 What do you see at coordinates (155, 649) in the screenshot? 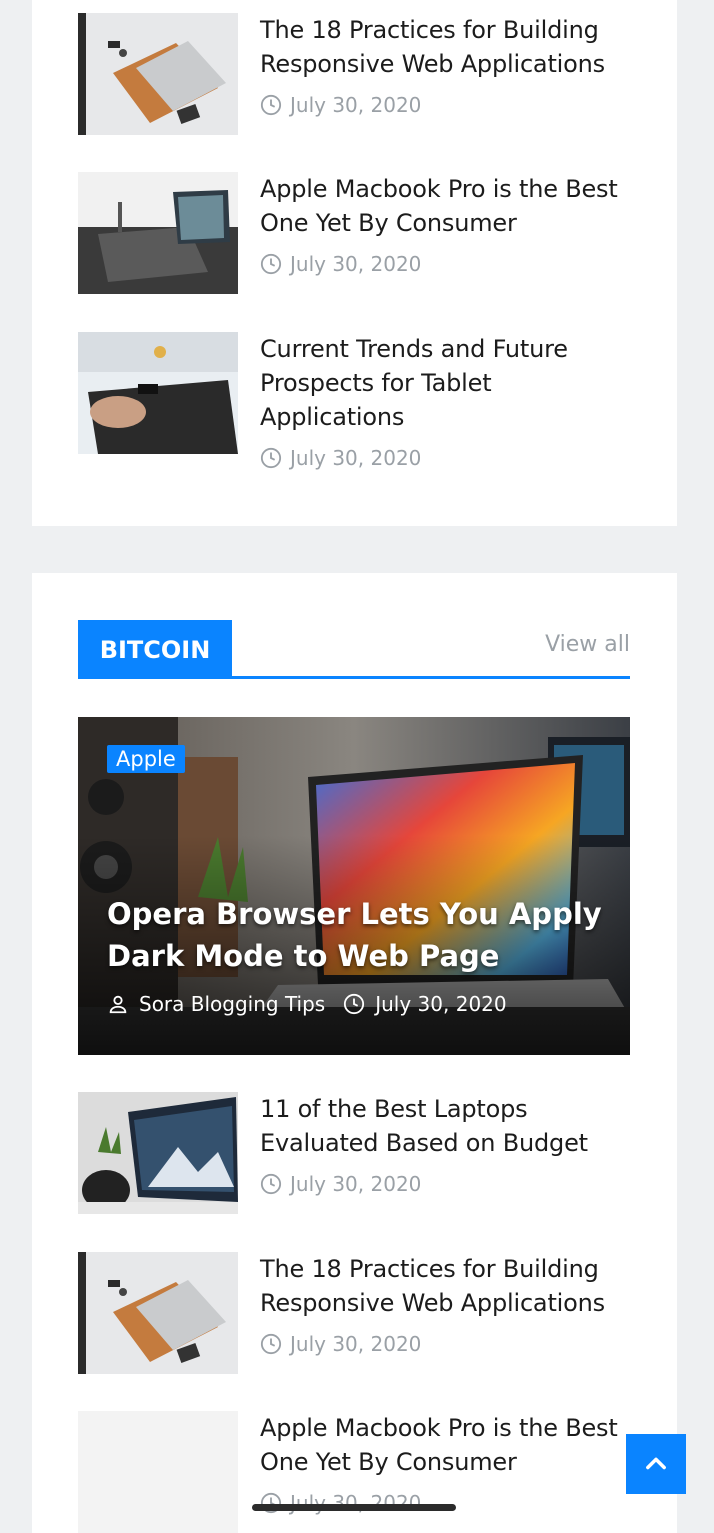
I see `section-title: BITCOIN` at bounding box center [155, 649].